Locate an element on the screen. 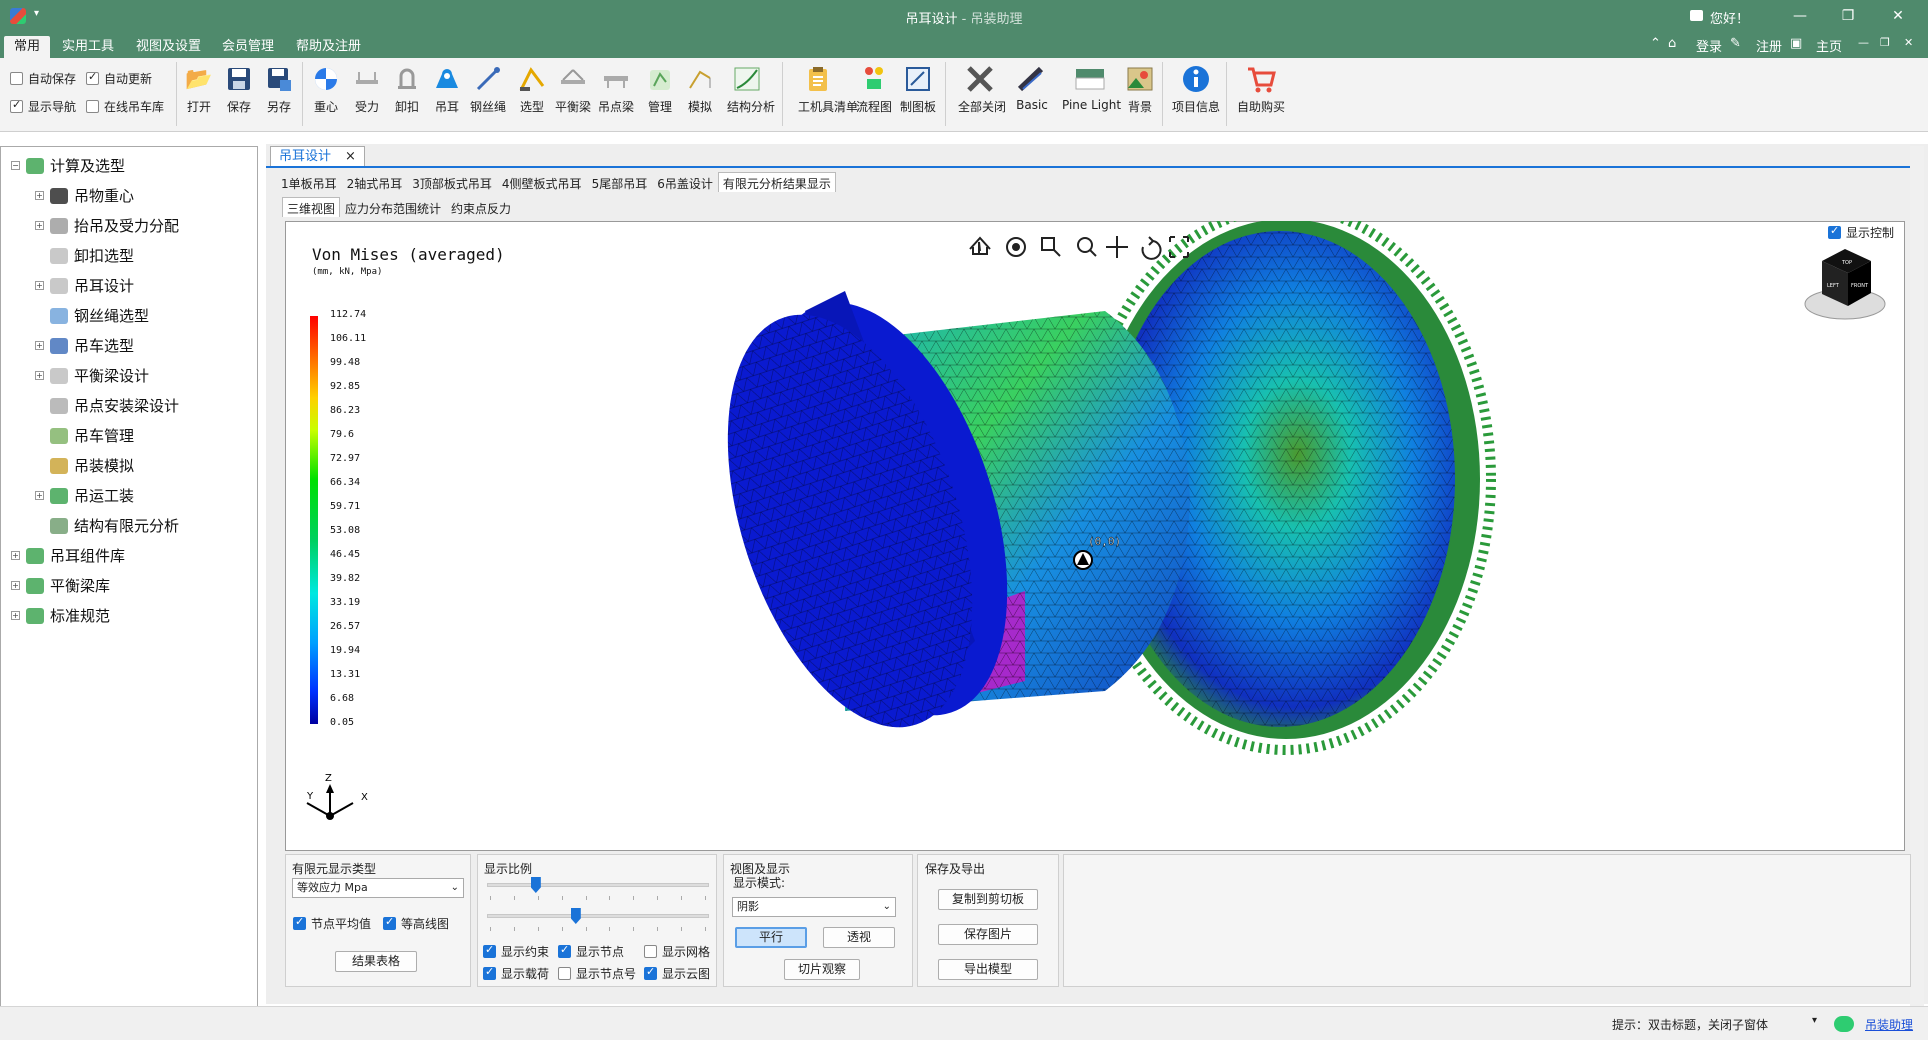  show-loads-checkbox: 显示载荷 is located at coordinates (516, 973).